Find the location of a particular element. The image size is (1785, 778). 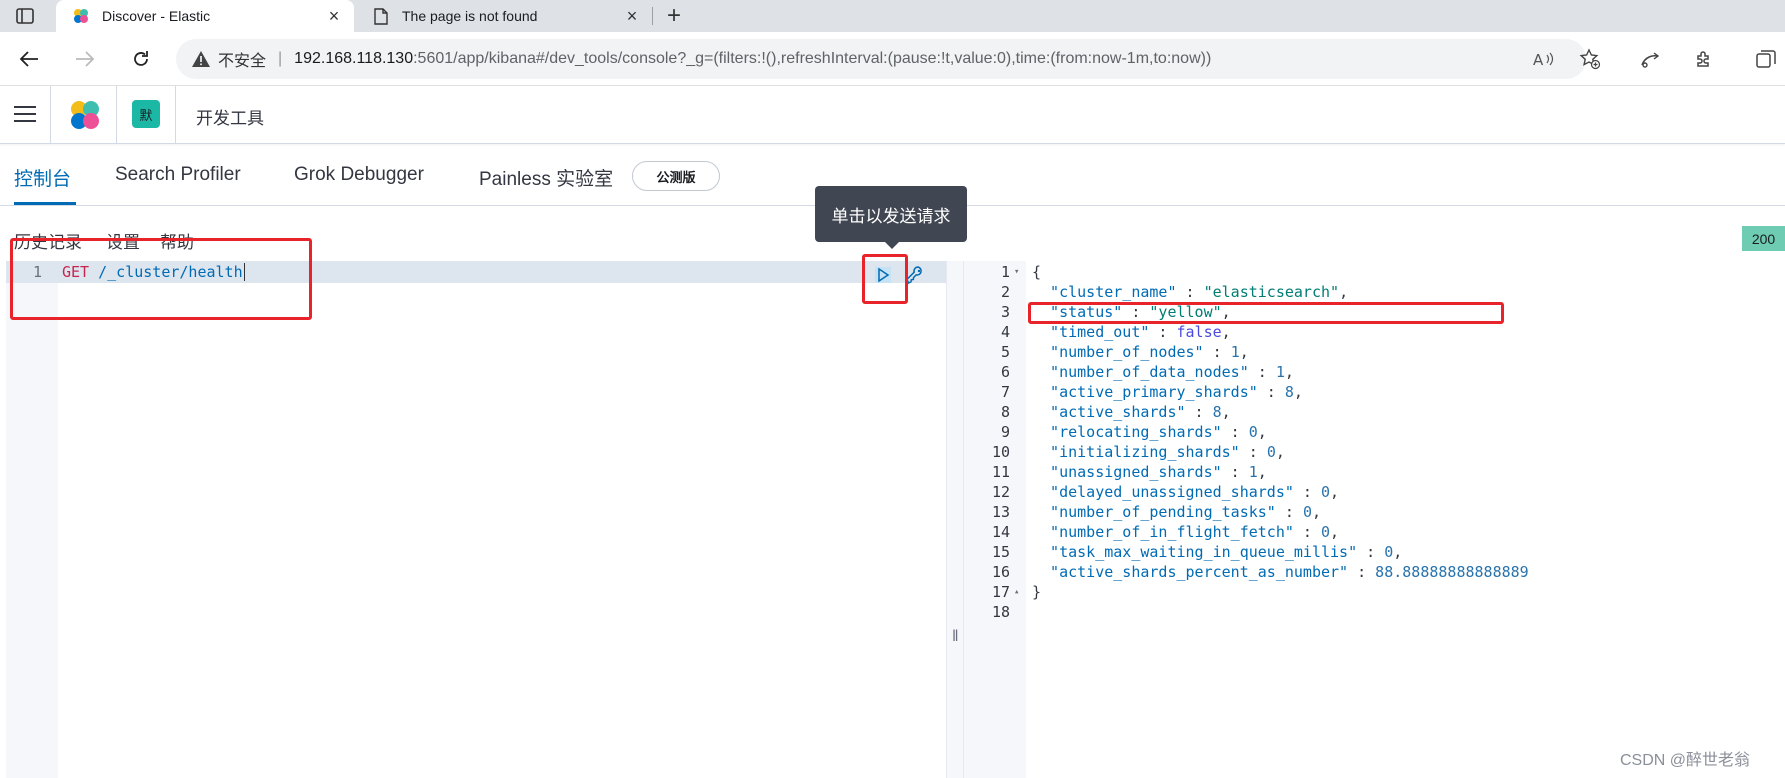

json-token: "cluster_name" is located at coordinates (1104, 292).